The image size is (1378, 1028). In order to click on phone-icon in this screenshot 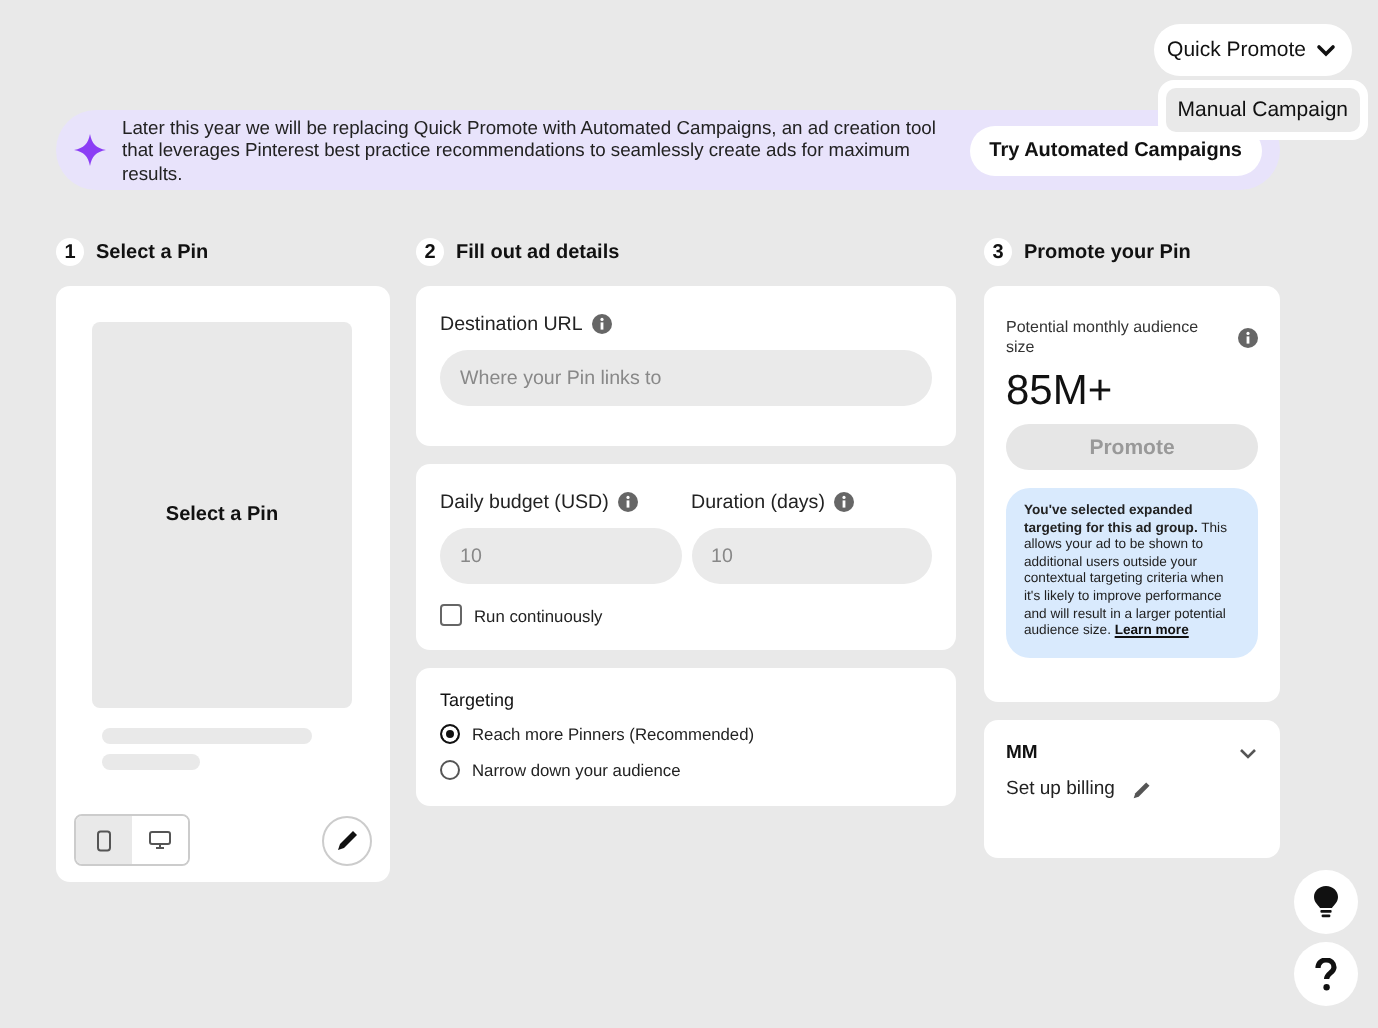, I will do `click(104, 840)`.